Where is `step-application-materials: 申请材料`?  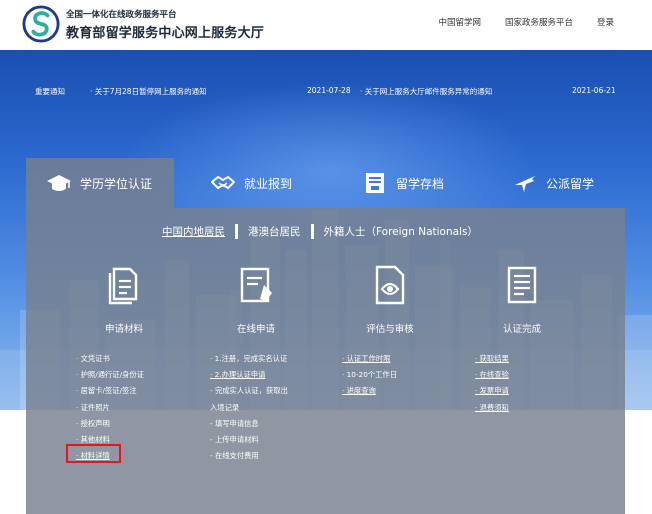 step-application-materials: 申请材料 is located at coordinates (124, 299).